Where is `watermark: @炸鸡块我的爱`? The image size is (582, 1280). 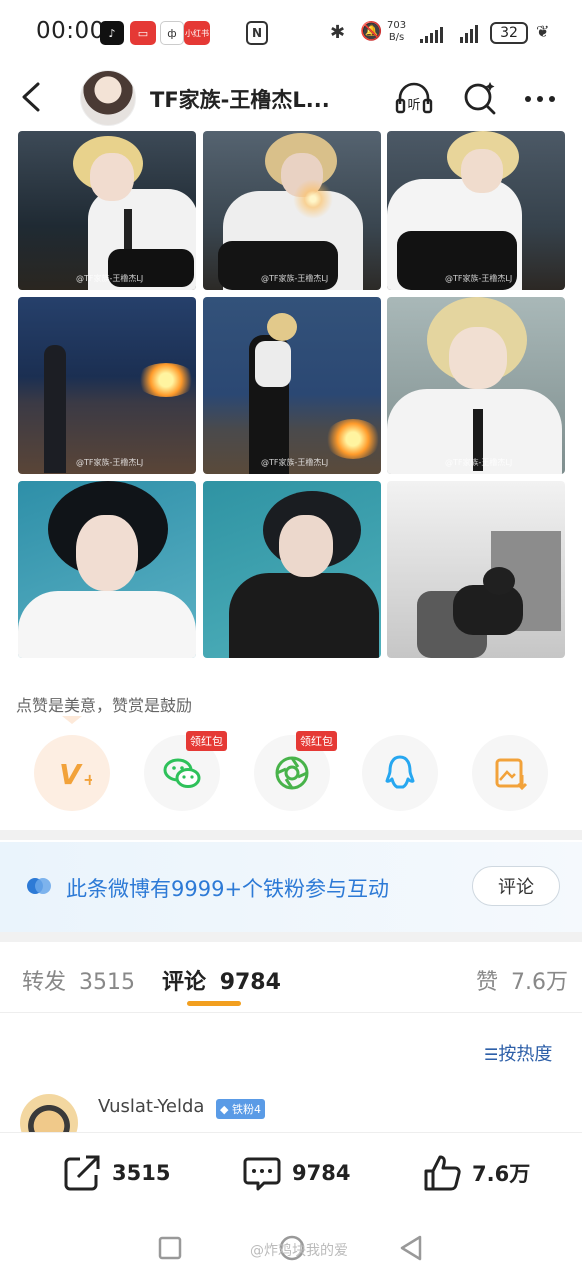 watermark: @炸鸡块我的爱 is located at coordinates (299, 1251).